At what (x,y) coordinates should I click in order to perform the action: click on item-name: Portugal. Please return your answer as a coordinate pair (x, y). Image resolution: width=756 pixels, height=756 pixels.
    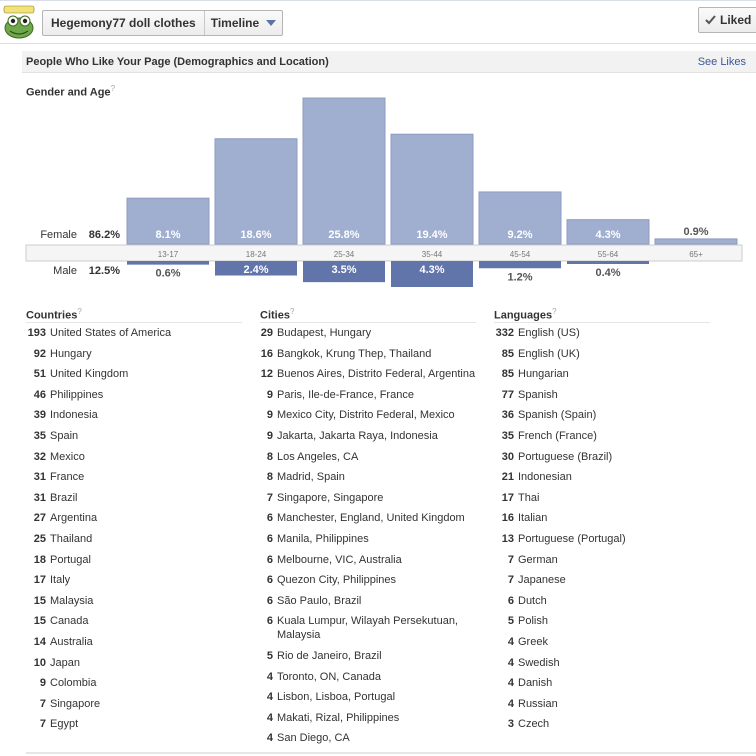
    Looking at the image, I should click on (70, 559).